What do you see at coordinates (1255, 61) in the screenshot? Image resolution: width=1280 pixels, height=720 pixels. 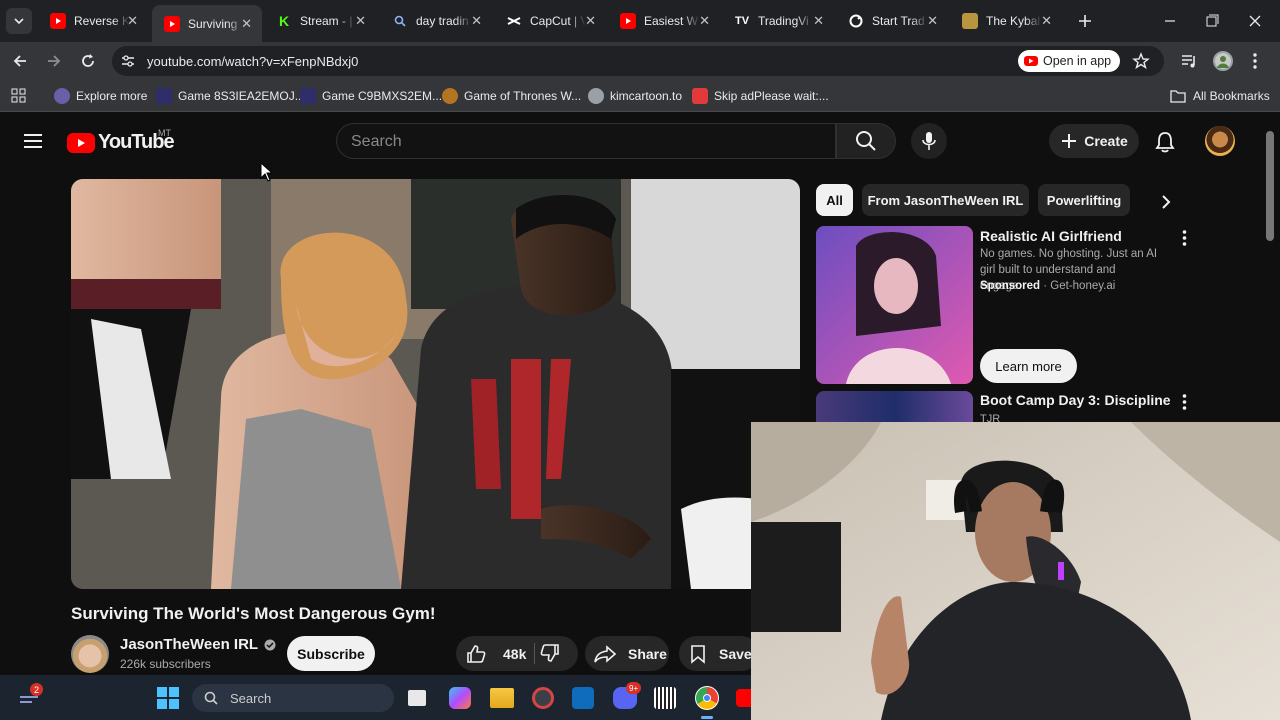 I see `chrome-menu-icon` at bounding box center [1255, 61].